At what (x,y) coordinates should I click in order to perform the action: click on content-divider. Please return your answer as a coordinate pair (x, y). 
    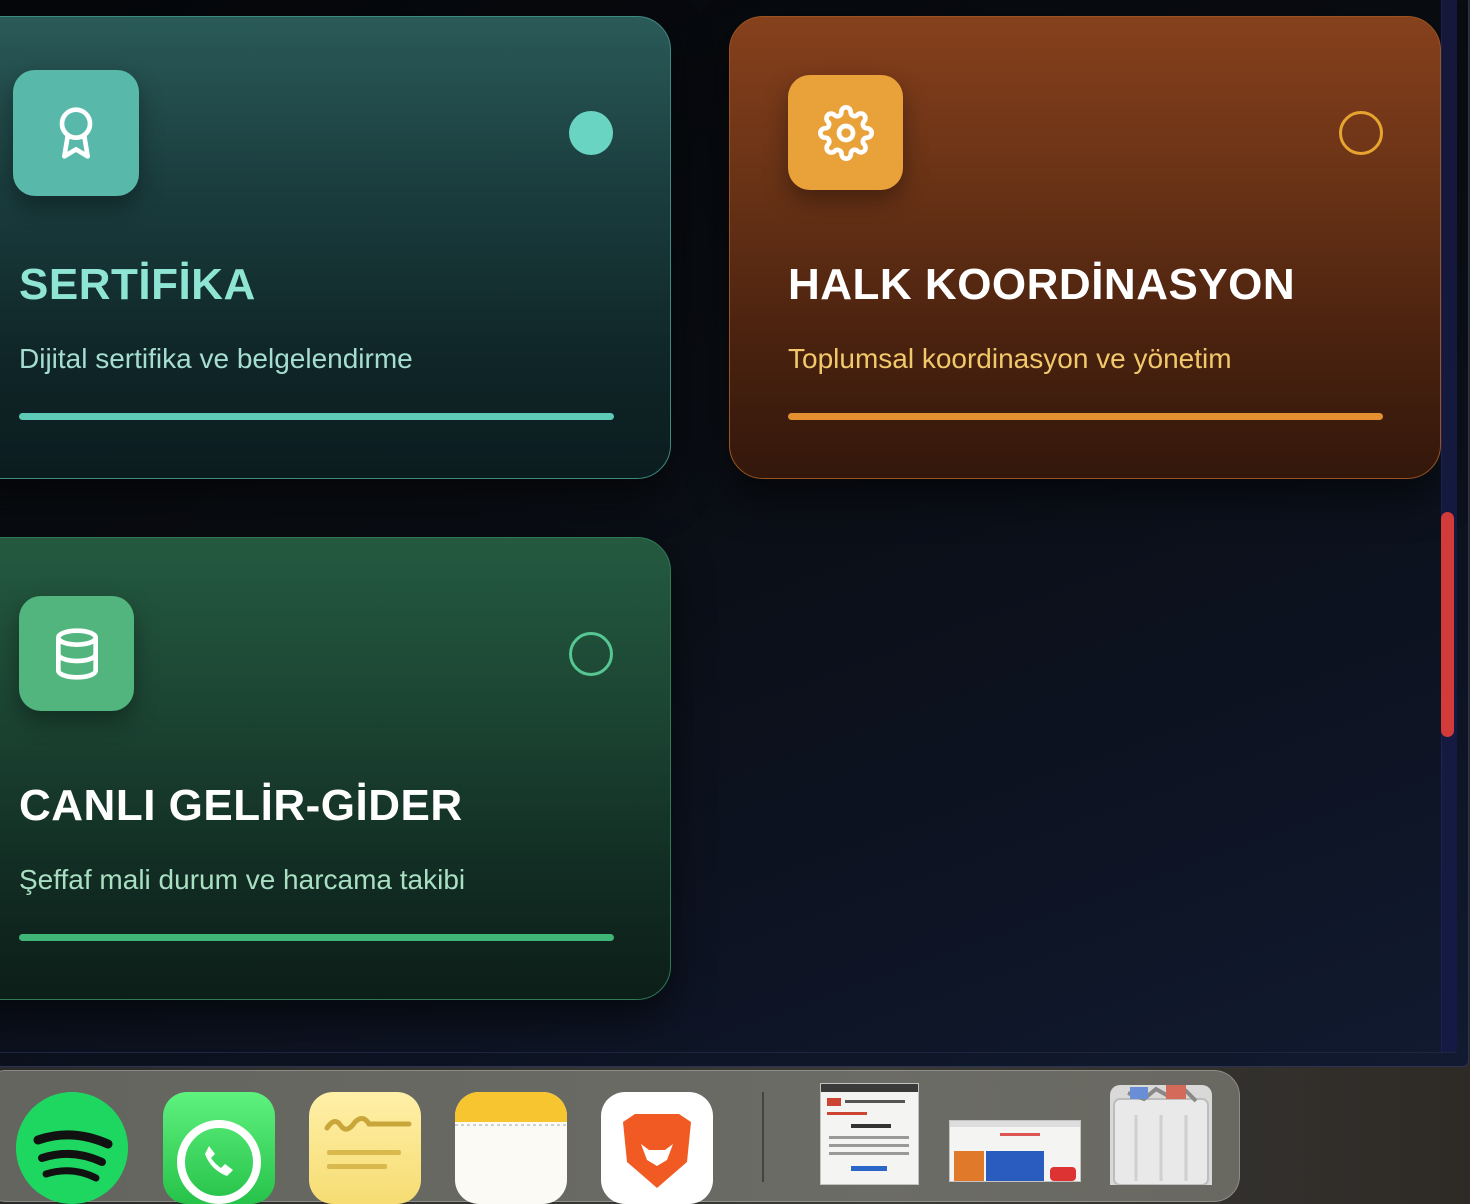
    Looking at the image, I should click on (728, 1052).